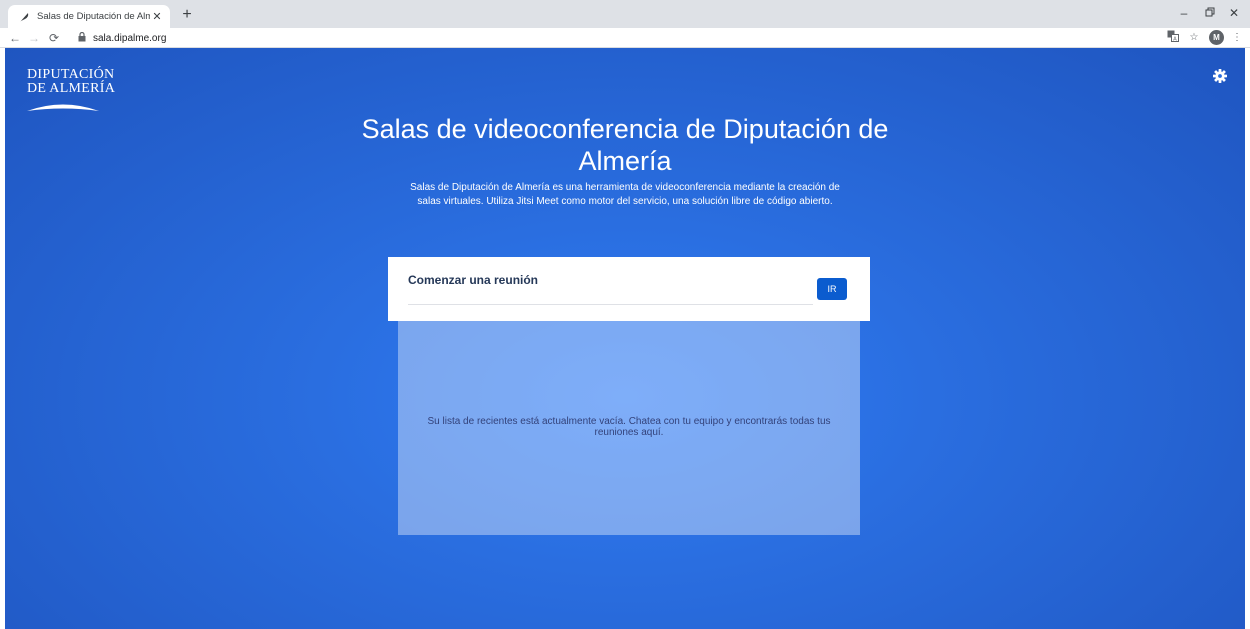  What do you see at coordinates (63, 107) in the screenshot?
I see `logo-swoosh` at bounding box center [63, 107].